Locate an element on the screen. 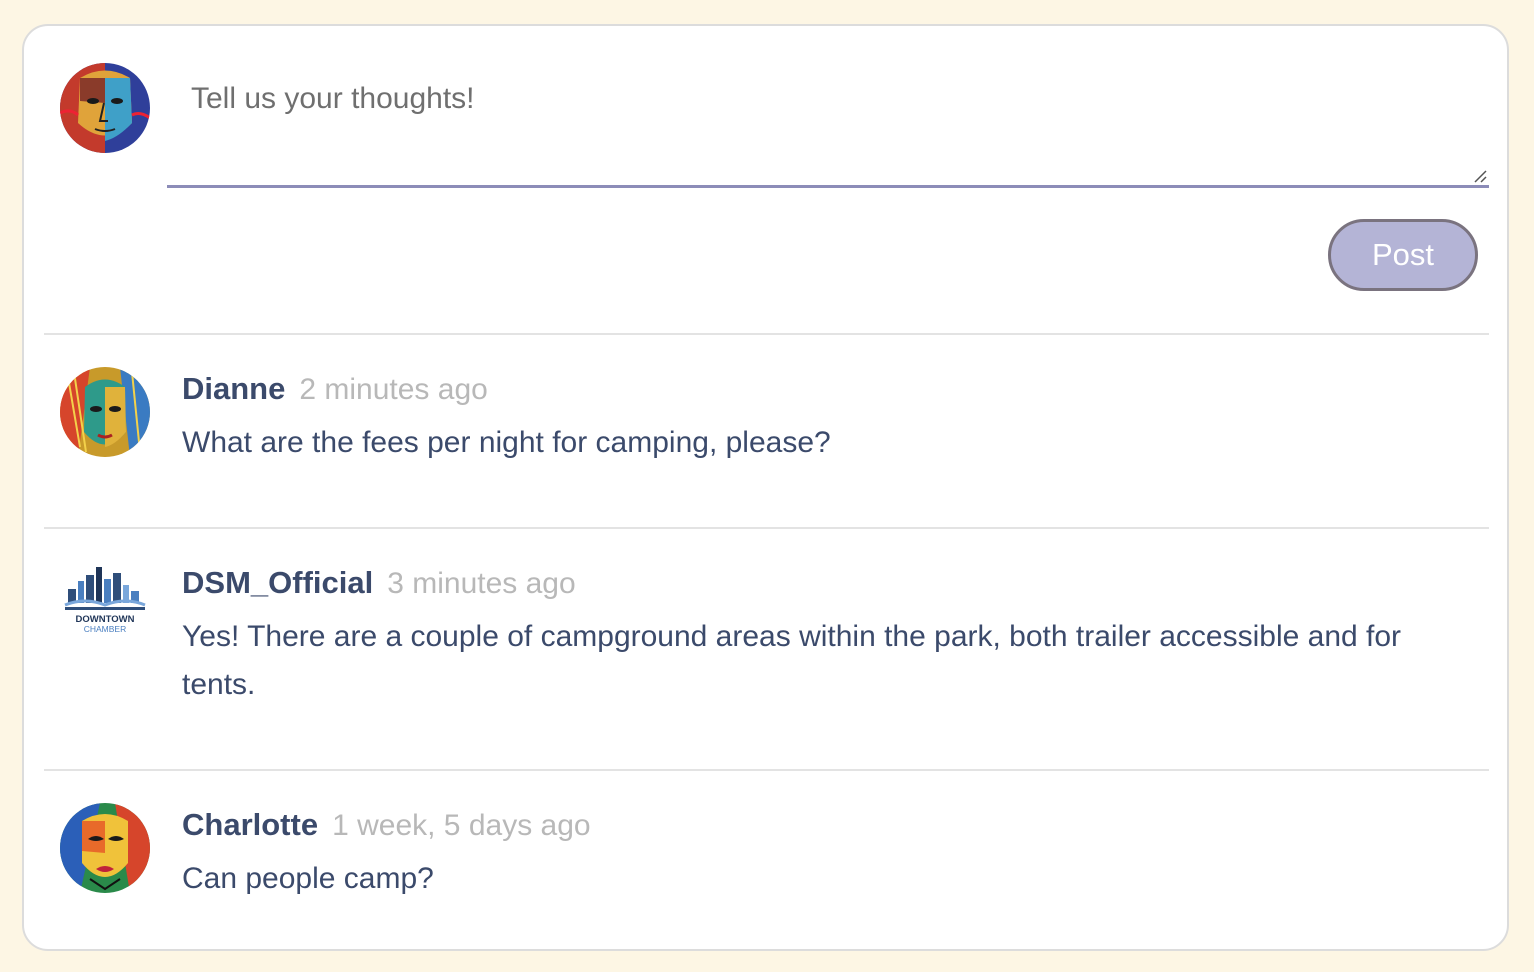 The height and width of the screenshot is (972, 1534). comment-input is located at coordinates (828, 124).